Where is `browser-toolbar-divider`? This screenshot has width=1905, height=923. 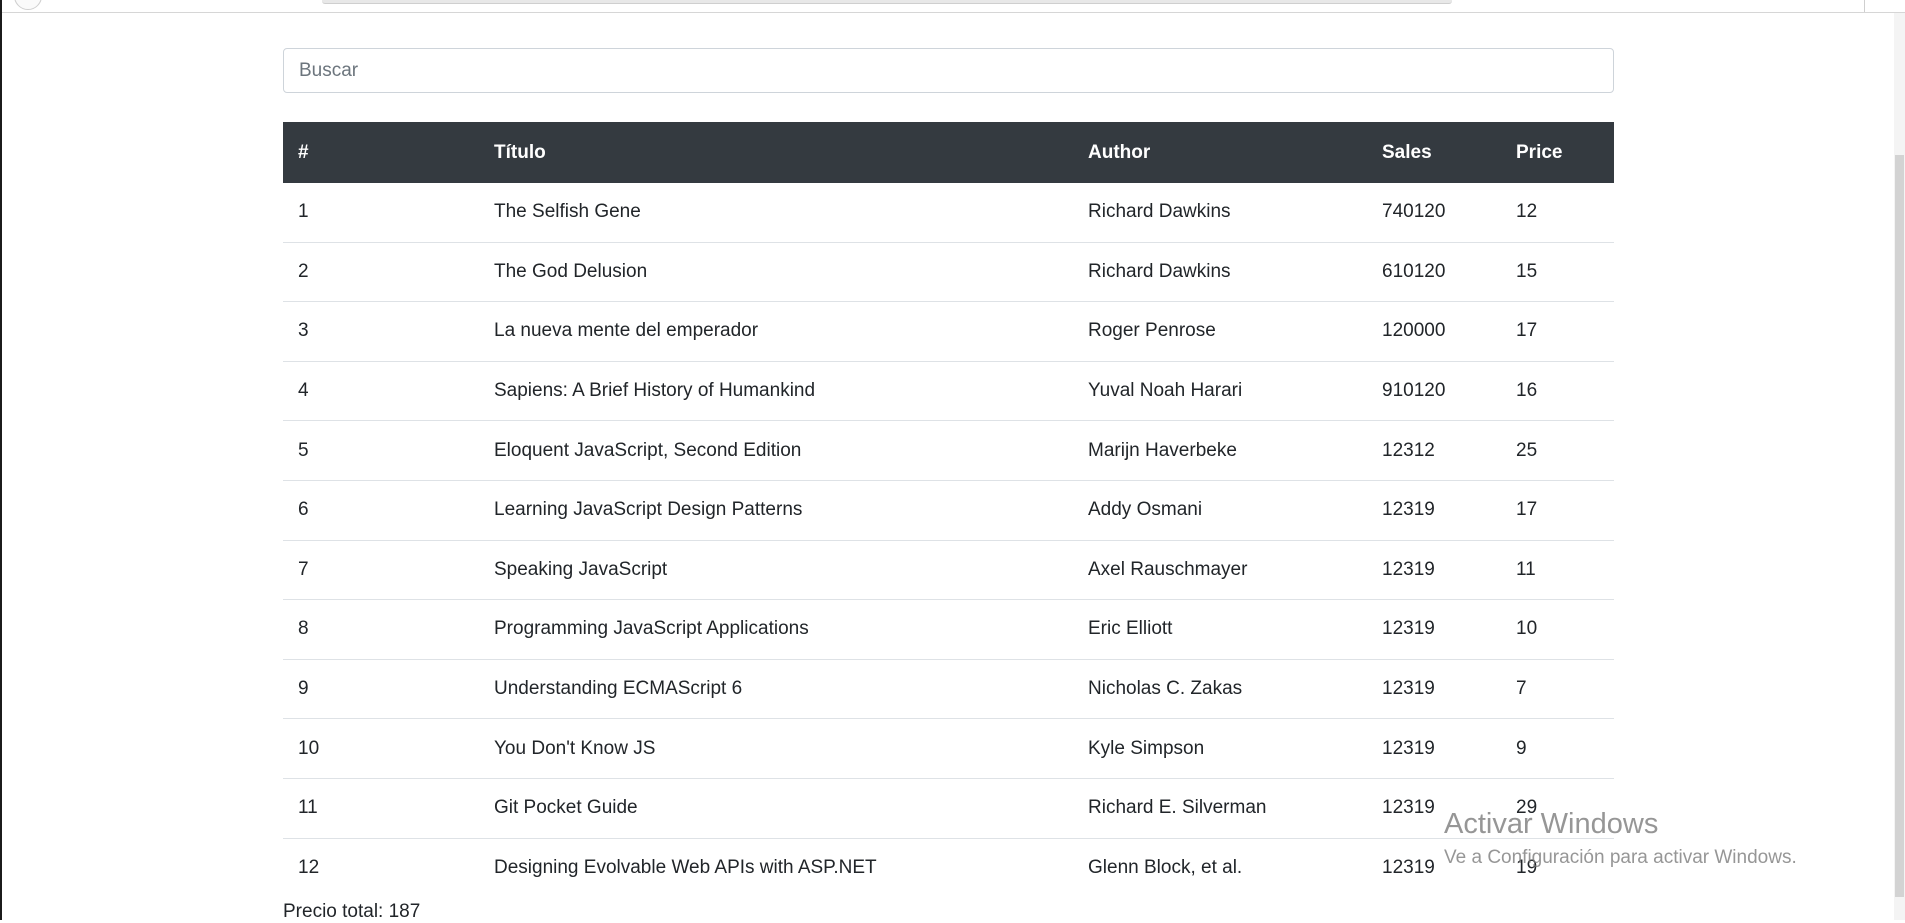 browser-toolbar-divider is located at coordinates (1864, 6).